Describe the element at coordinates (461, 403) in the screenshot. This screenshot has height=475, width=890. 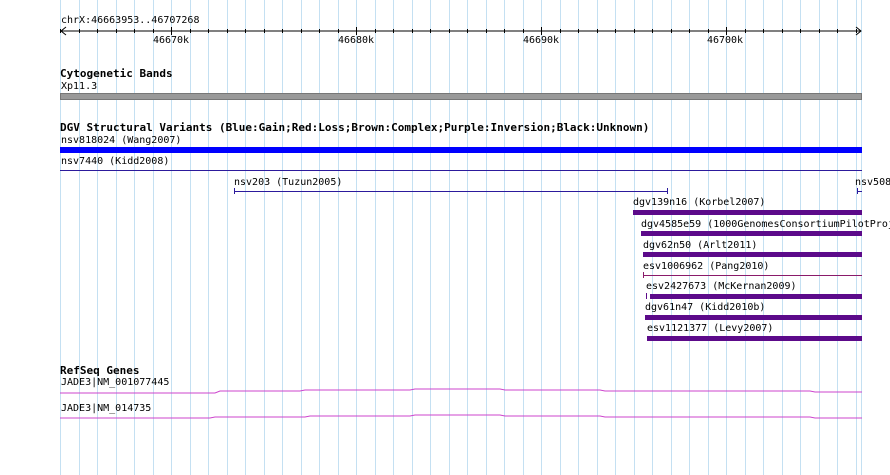
I see `refseq-gene-models` at that location.